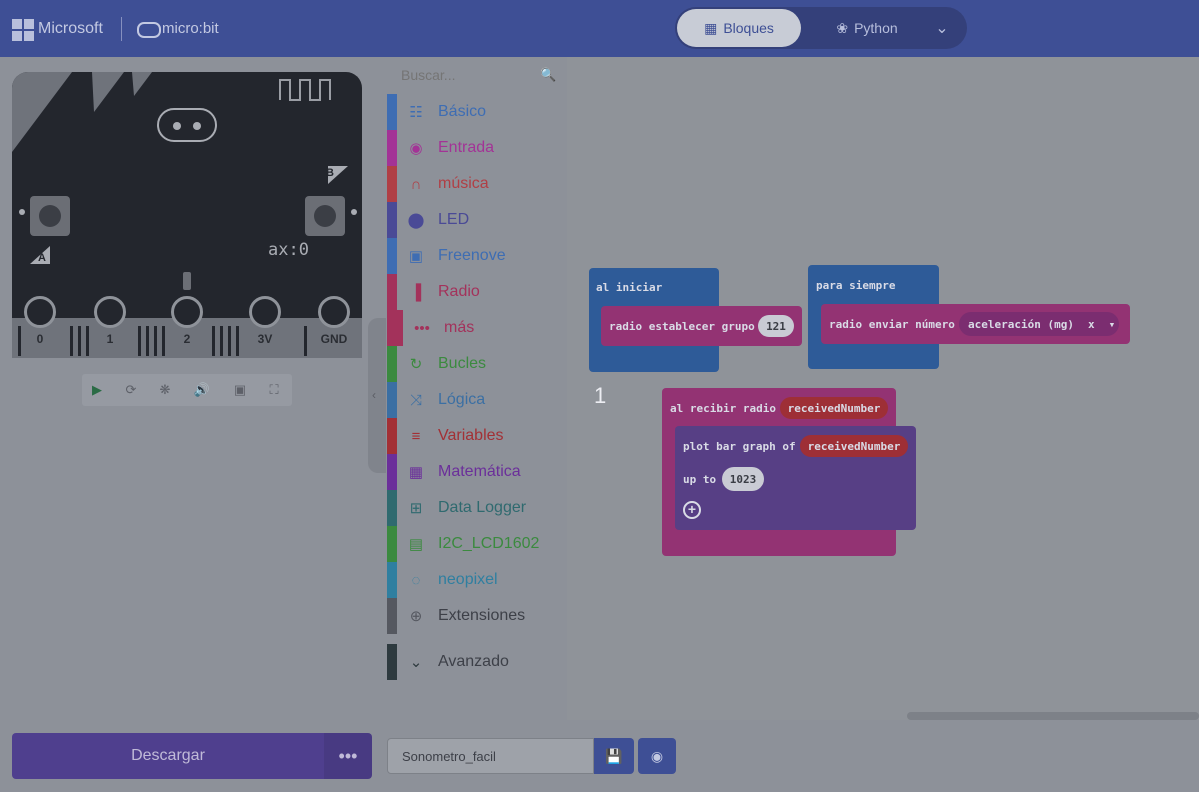  Describe the element at coordinates (466, 147) in the screenshot. I see `category-label: Entrada` at that location.